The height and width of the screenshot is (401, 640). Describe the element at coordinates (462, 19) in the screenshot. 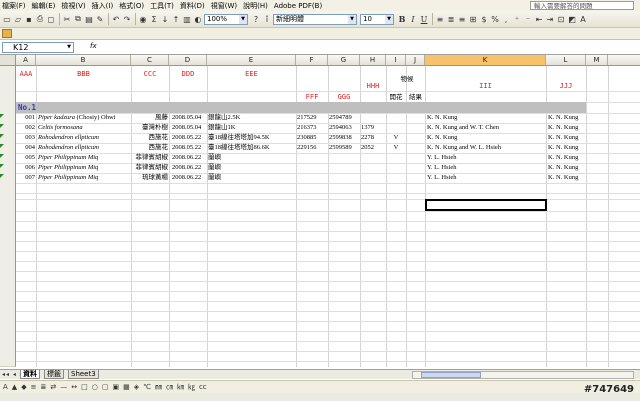

I see `align-right-icon: ≡` at that location.